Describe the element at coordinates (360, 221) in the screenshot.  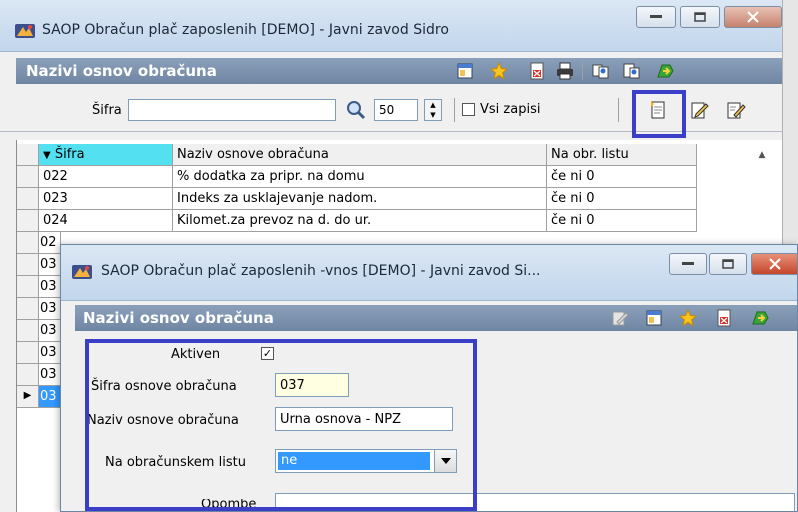
I see `cell-name: Kilomet.za prevoz na d. do ur.` at that location.